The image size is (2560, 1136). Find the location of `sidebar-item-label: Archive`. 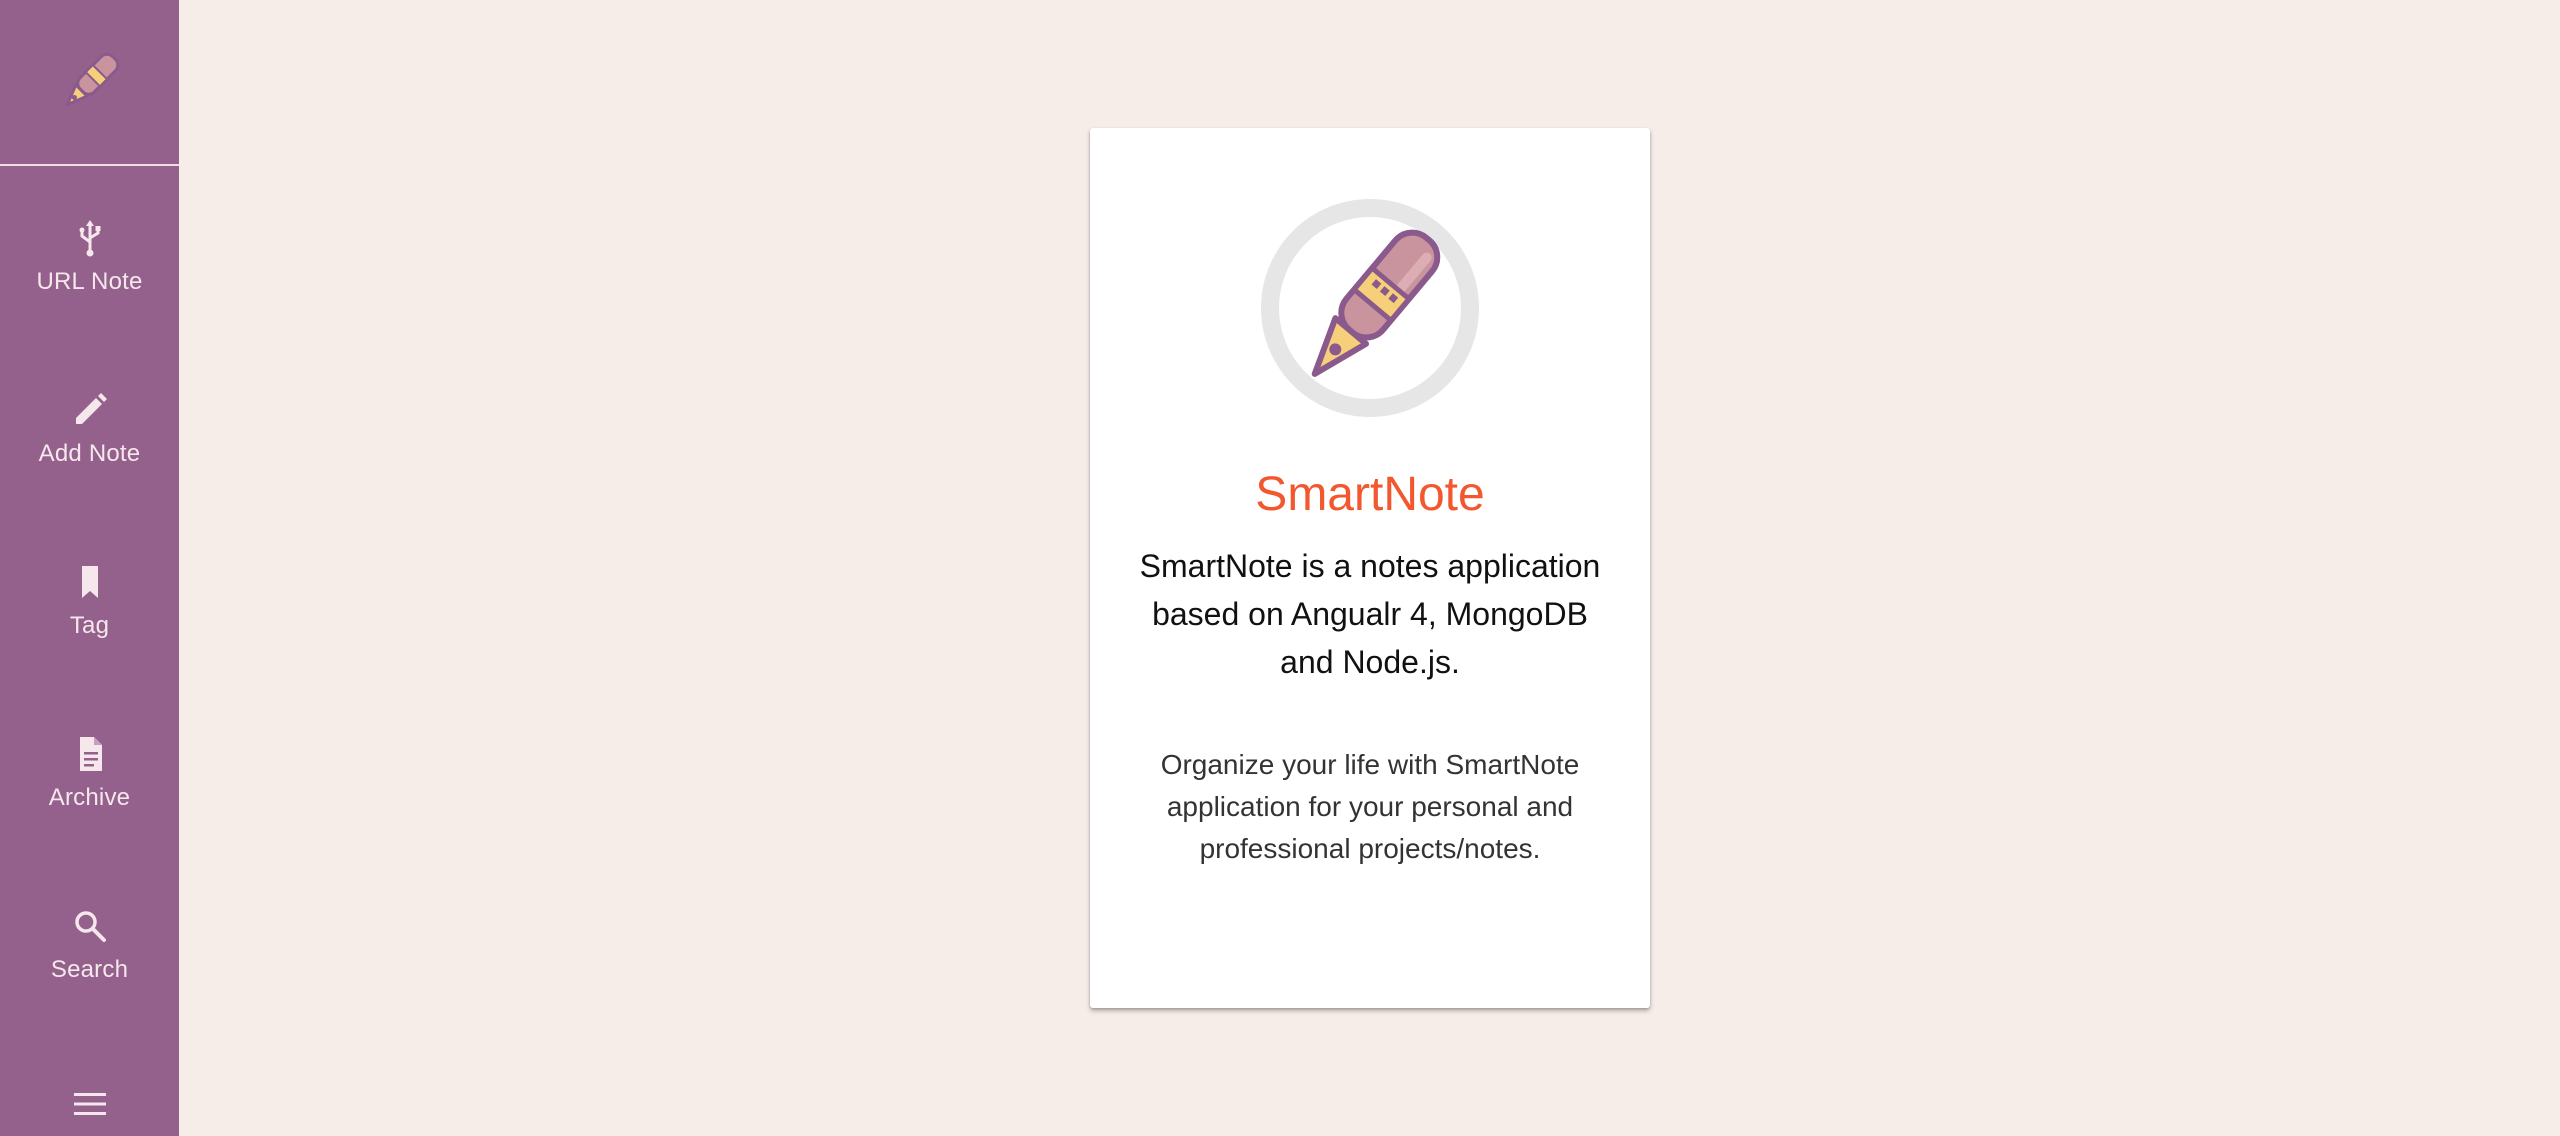

sidebar-item-label: Archive is located at coordinates (89, 797).